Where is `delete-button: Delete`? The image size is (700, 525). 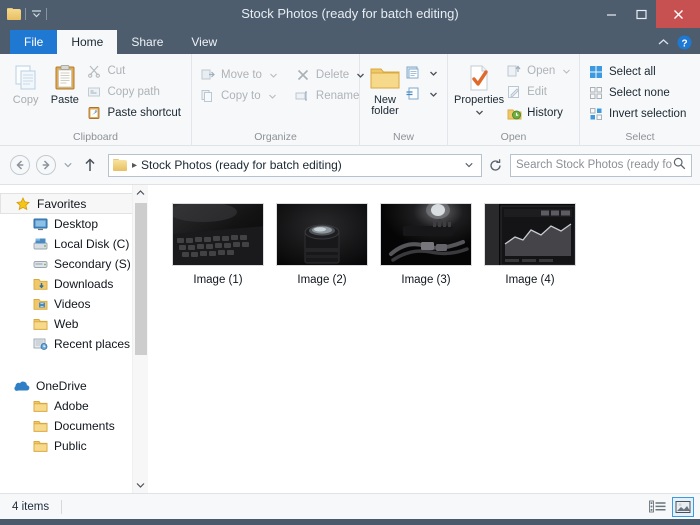 delete-button: Delete is located at coordinates (330, 74).